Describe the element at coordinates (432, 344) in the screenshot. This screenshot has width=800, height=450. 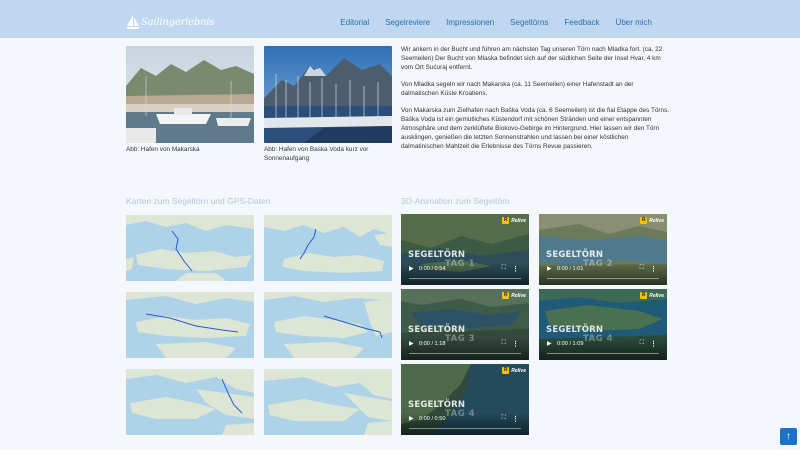
I see `video-time: 0:00 / 1:18` at that location.